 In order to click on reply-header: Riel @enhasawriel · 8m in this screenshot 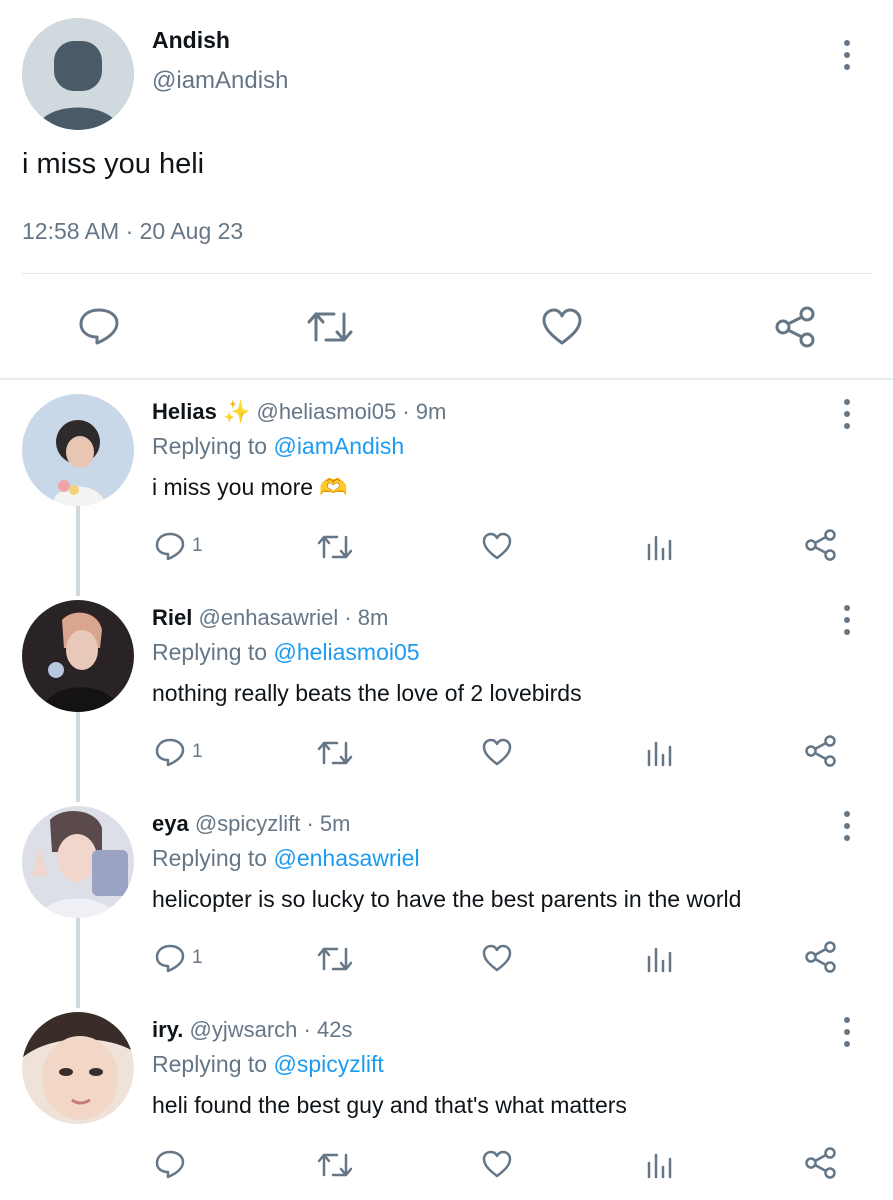, I will do `click(270, 618)`.